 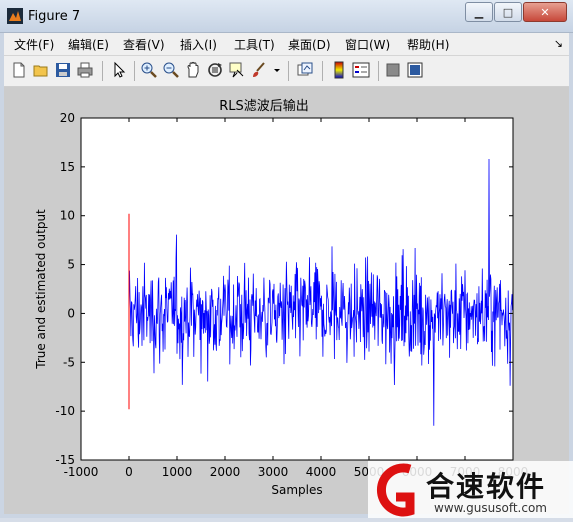 What do you see at coordinates (321, 472) in the screenshot?
I see `x-tick-label: 4000` at bounding box center [321, 472].